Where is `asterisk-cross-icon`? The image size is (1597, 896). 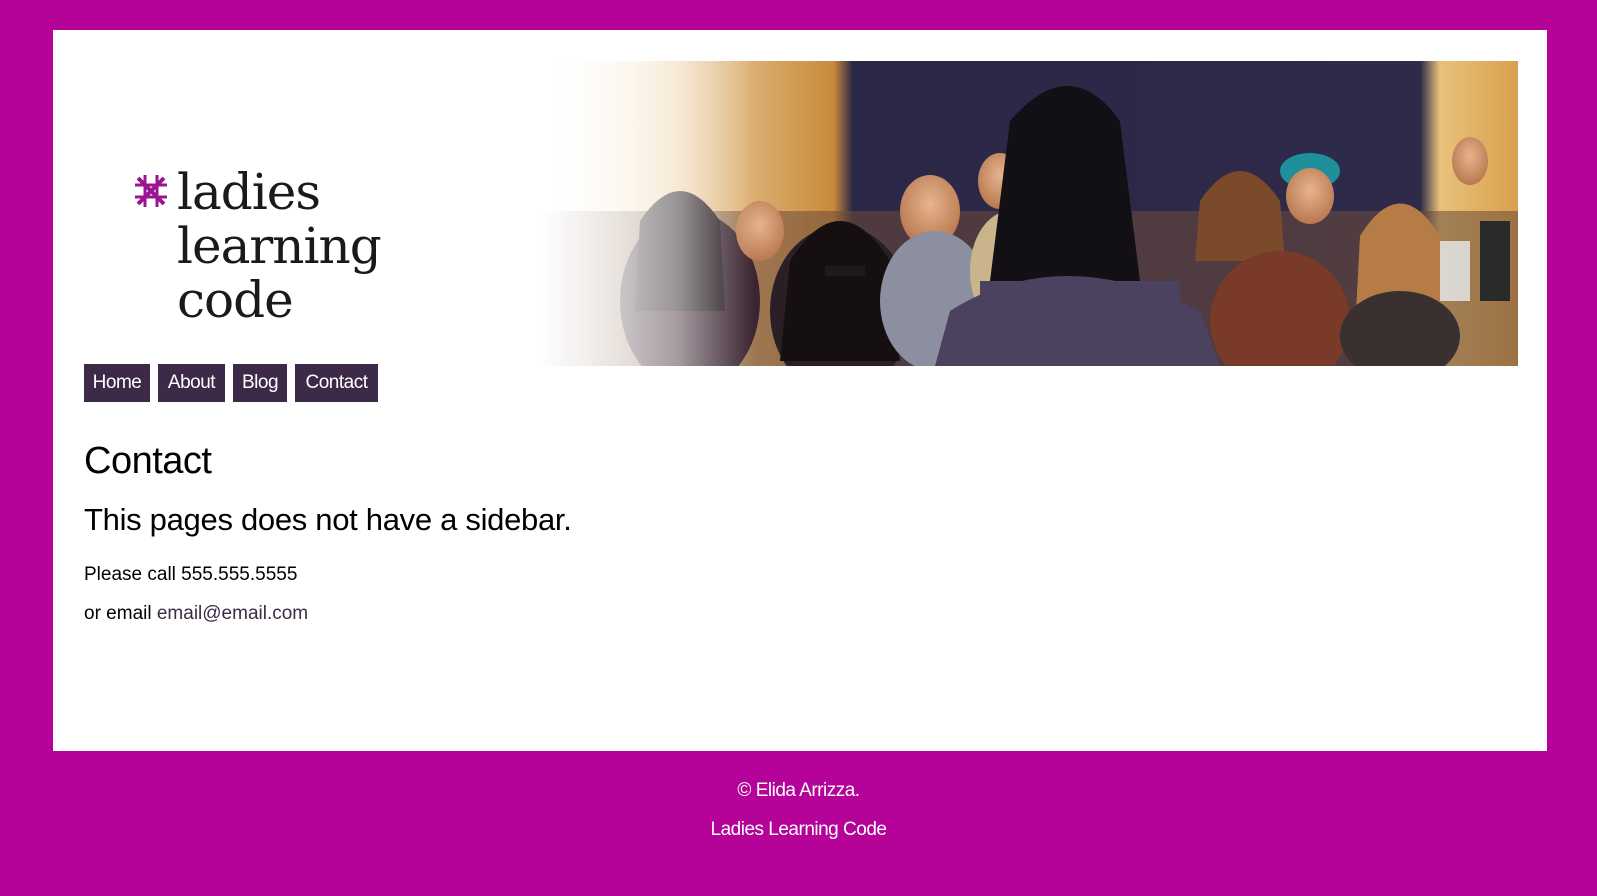 asterisk-cross-icon is located at coordinates (151, 191).